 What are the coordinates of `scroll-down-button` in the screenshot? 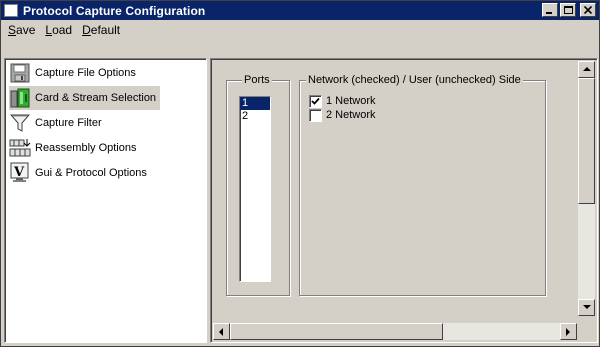 It's located at (586, 307).